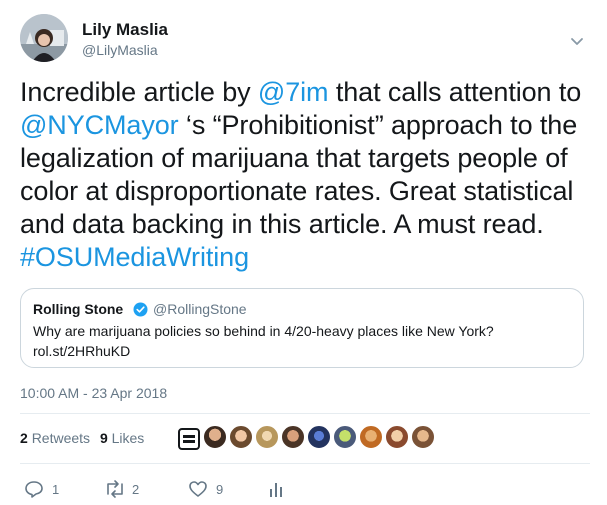 The width and height of the screenshot is (607, 505). What do you see at coordinates (78, 309) in the screenshot?
I see `quoted-author-name: Rolling Stone` at bounding box center [78, 309].